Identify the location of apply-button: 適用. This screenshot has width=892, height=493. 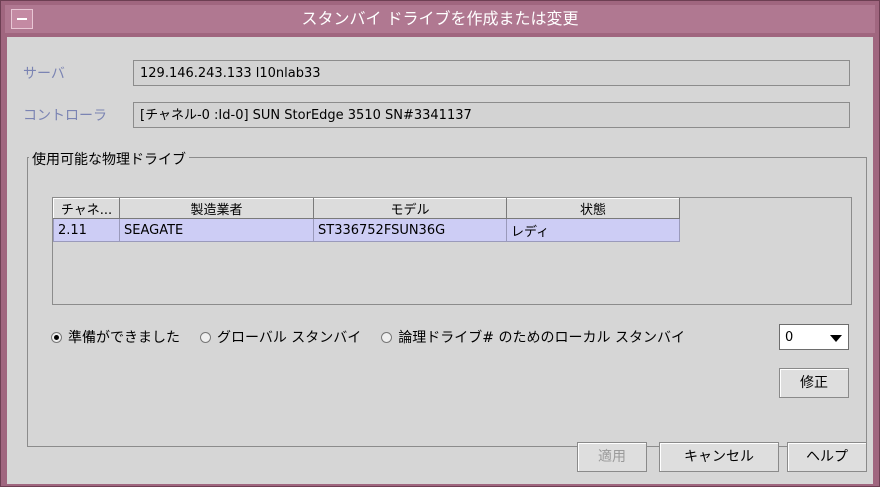
(612, 457).